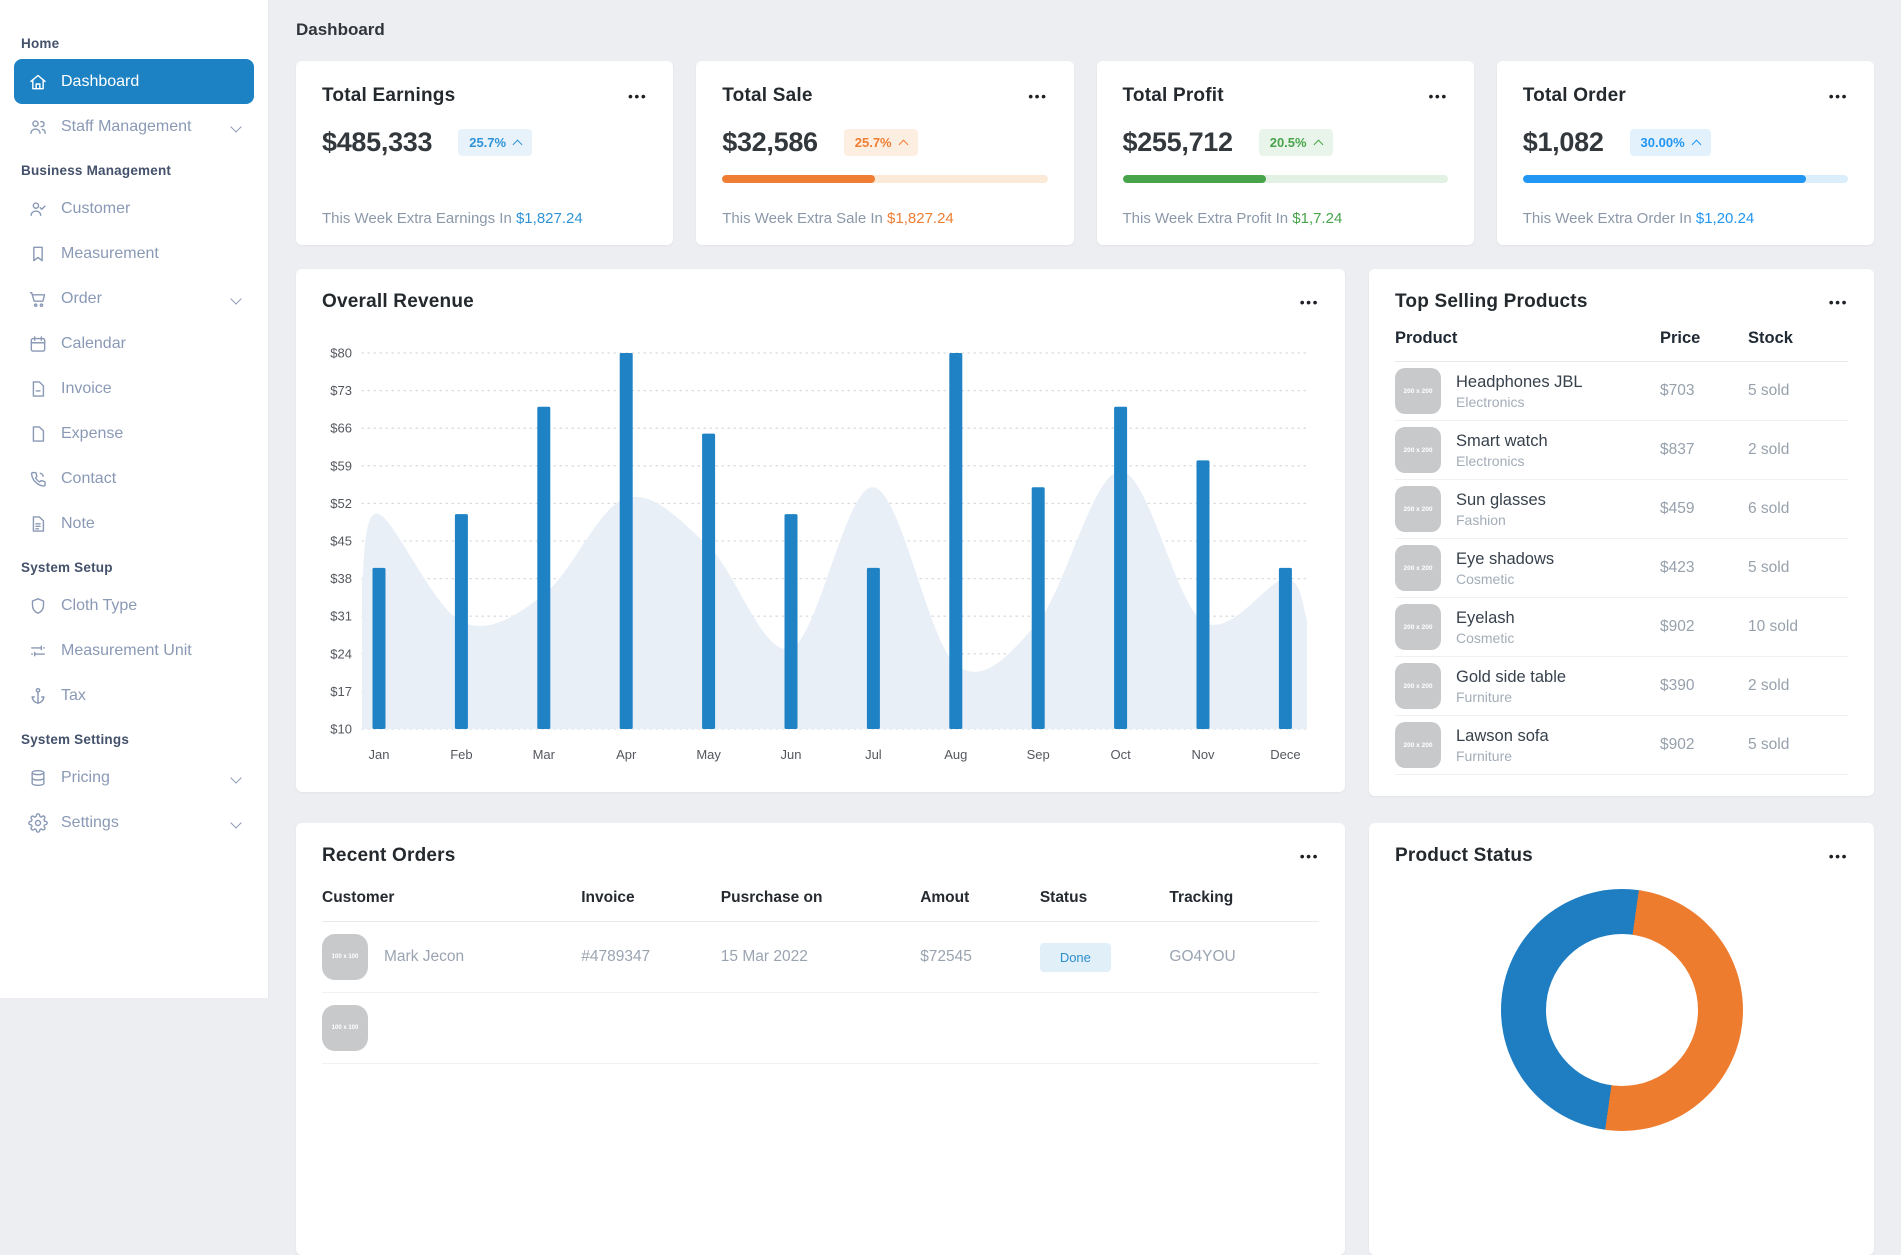 The image size is (1901, 1255). I want to click on product-category: Furniture, so click(1484, 755).